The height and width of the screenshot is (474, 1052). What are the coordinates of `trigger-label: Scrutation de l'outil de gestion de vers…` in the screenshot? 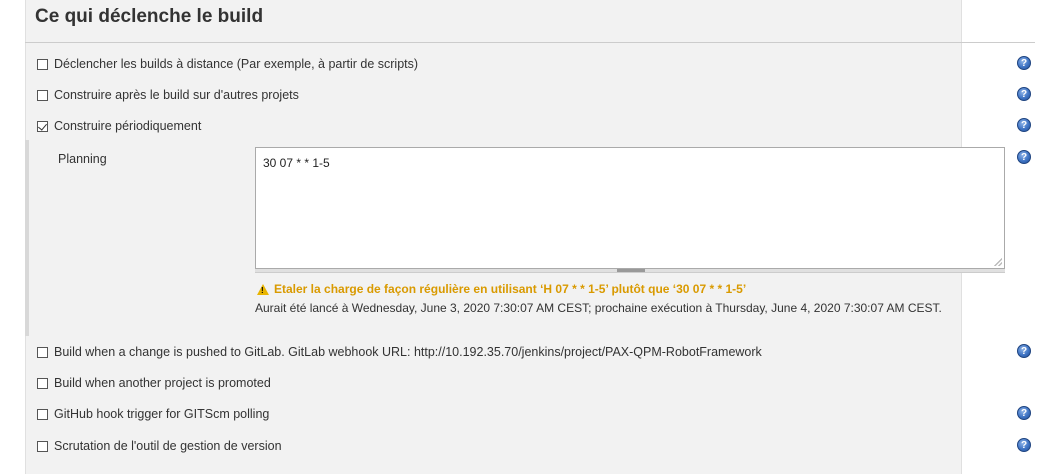 It's located at (168, 446).